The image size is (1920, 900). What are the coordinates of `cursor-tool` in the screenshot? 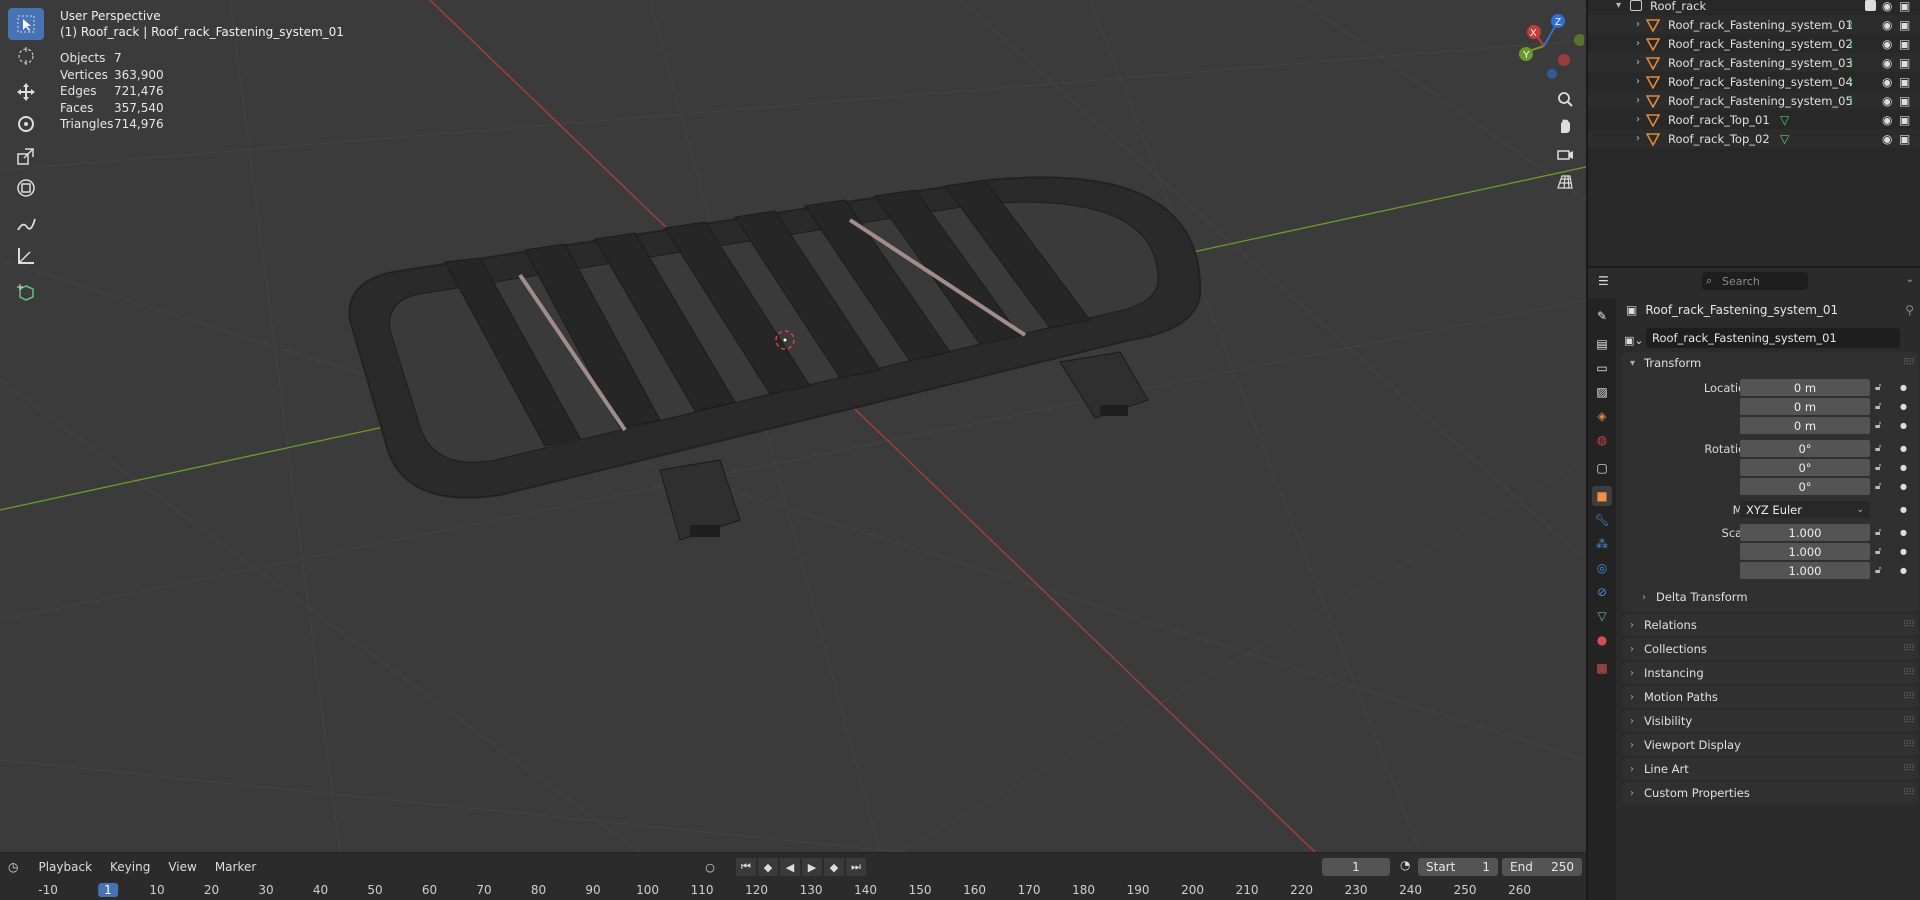 It's located at (26, 56).